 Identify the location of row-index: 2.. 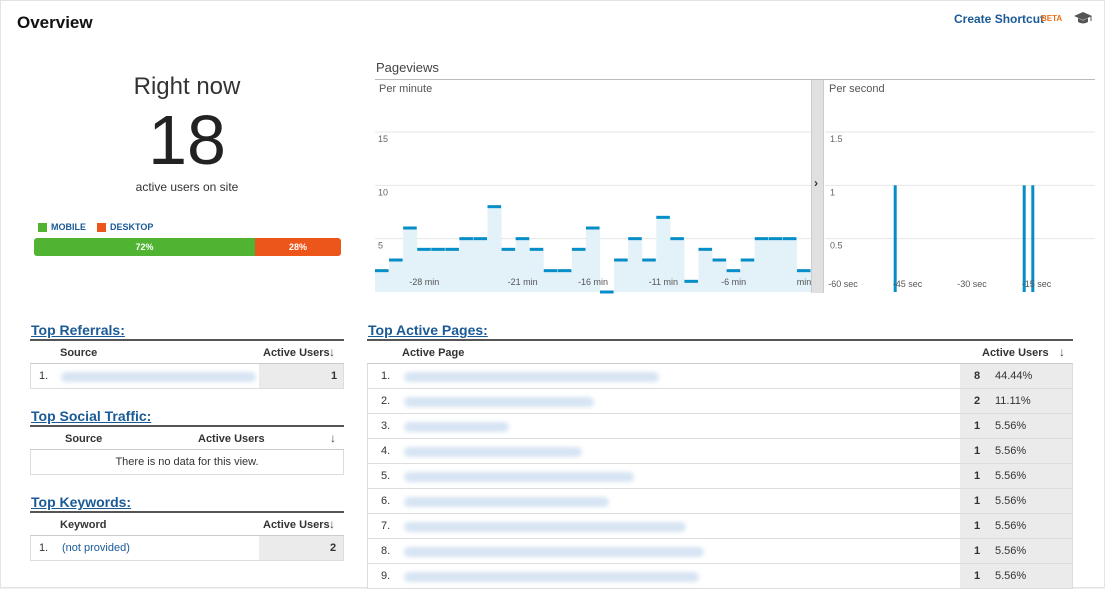
(386, 401).